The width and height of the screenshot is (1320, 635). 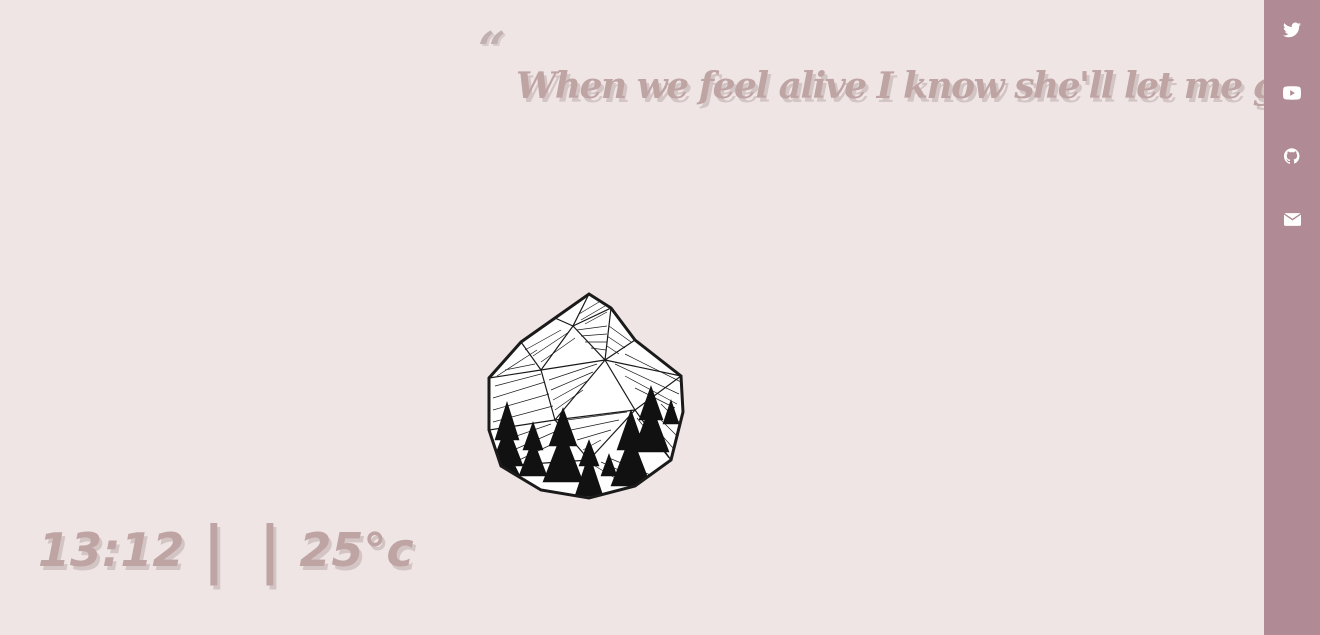 I want to click on envelope-icon, so click(x=1292, y=219).